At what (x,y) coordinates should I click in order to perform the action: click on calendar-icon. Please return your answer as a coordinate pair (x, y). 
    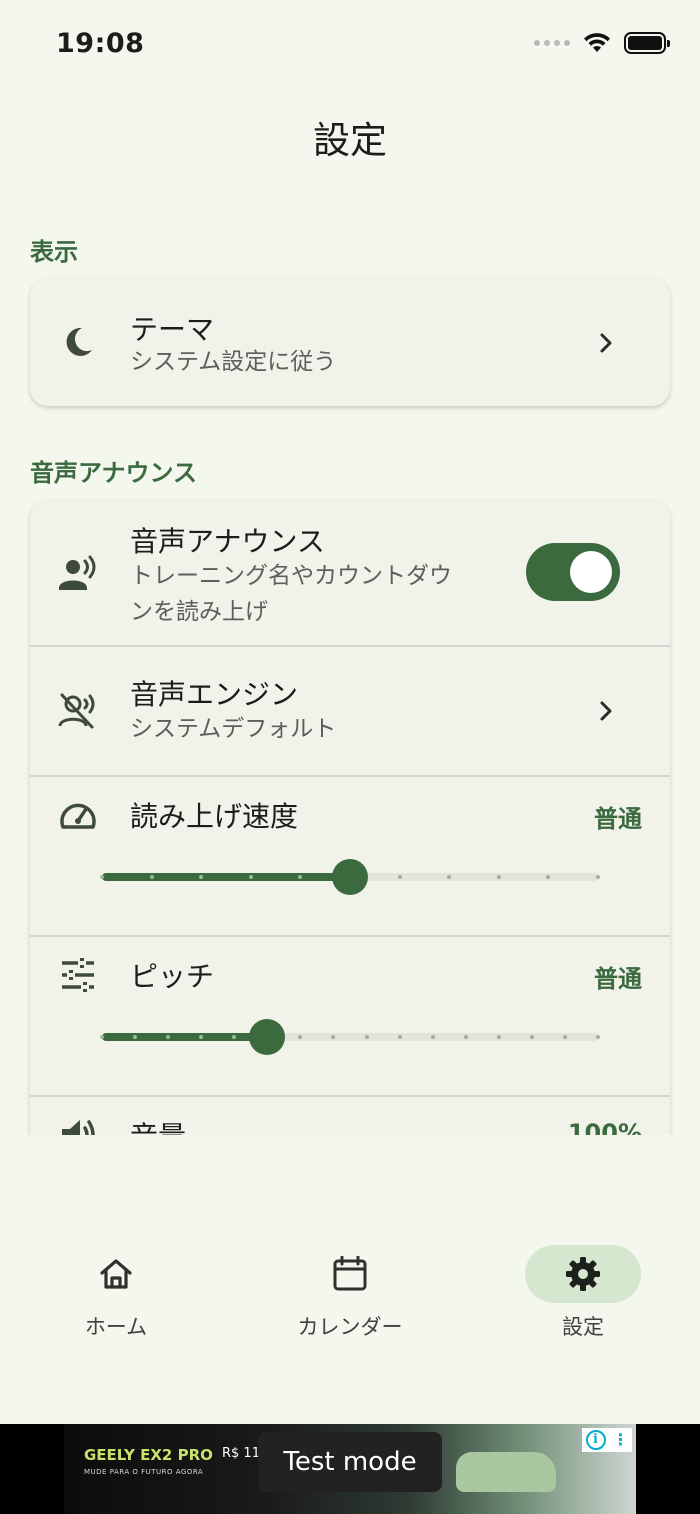
    Looking at the image, I should click on (350, 1273).